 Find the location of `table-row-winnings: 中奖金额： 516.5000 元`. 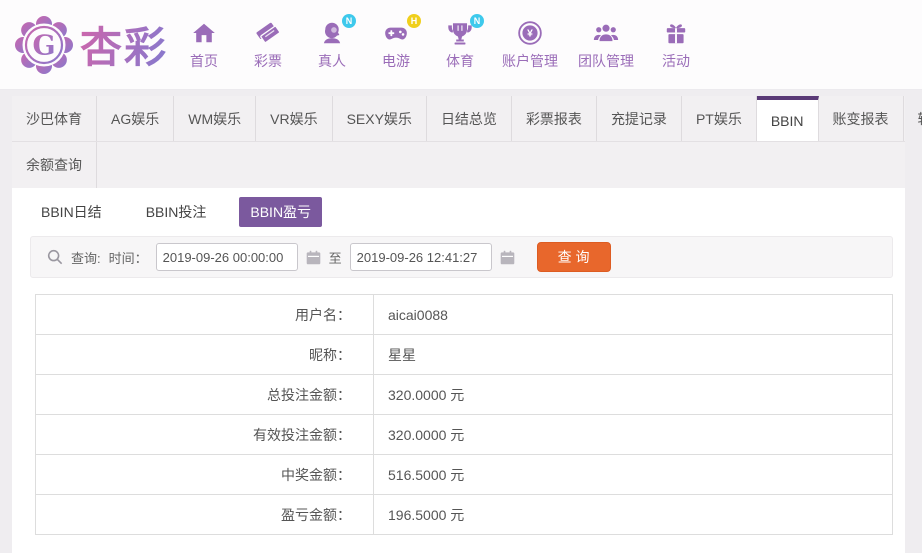

table-row-winnings: 中奖金额： 516.5000 元 is located at coordinates (464, 474).